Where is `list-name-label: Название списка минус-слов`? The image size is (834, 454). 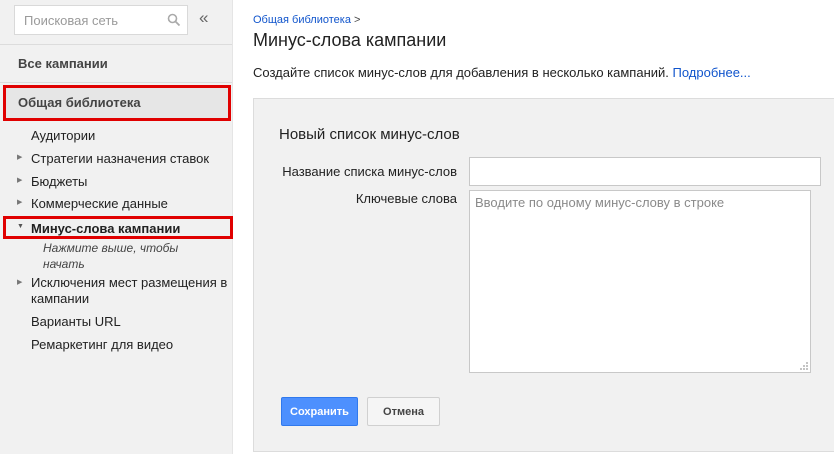
list-name-label: Название списка минус-слов is located at coordinates (369, 171).